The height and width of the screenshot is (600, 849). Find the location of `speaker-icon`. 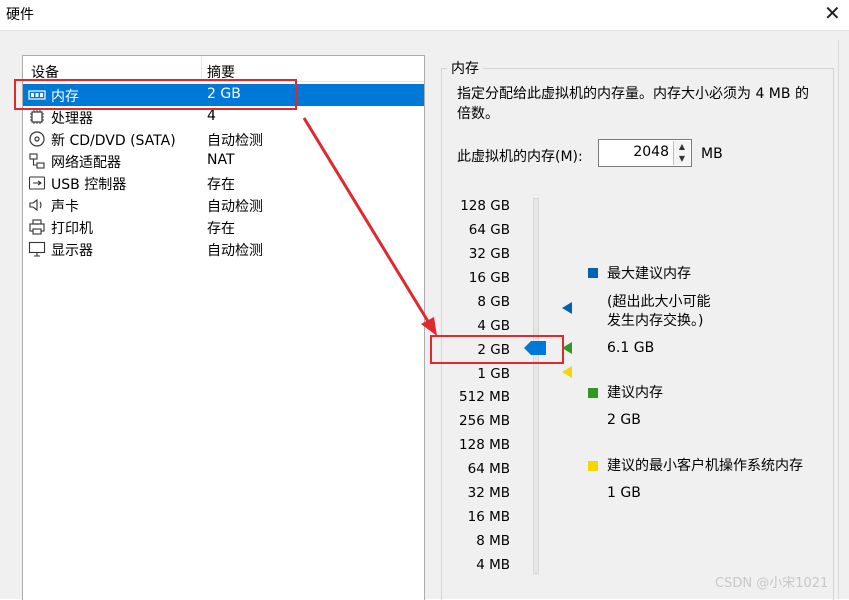

speaker-icon is located at coordinates (35, 205).